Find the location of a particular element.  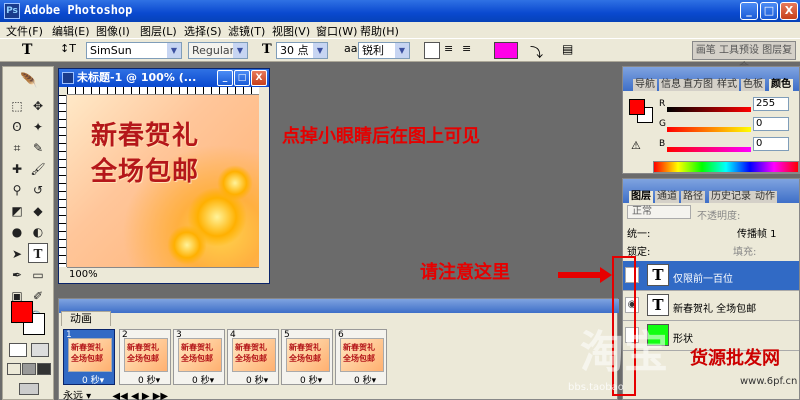

slice-tool-icon: ✎ is located at coordinates (38, 148).